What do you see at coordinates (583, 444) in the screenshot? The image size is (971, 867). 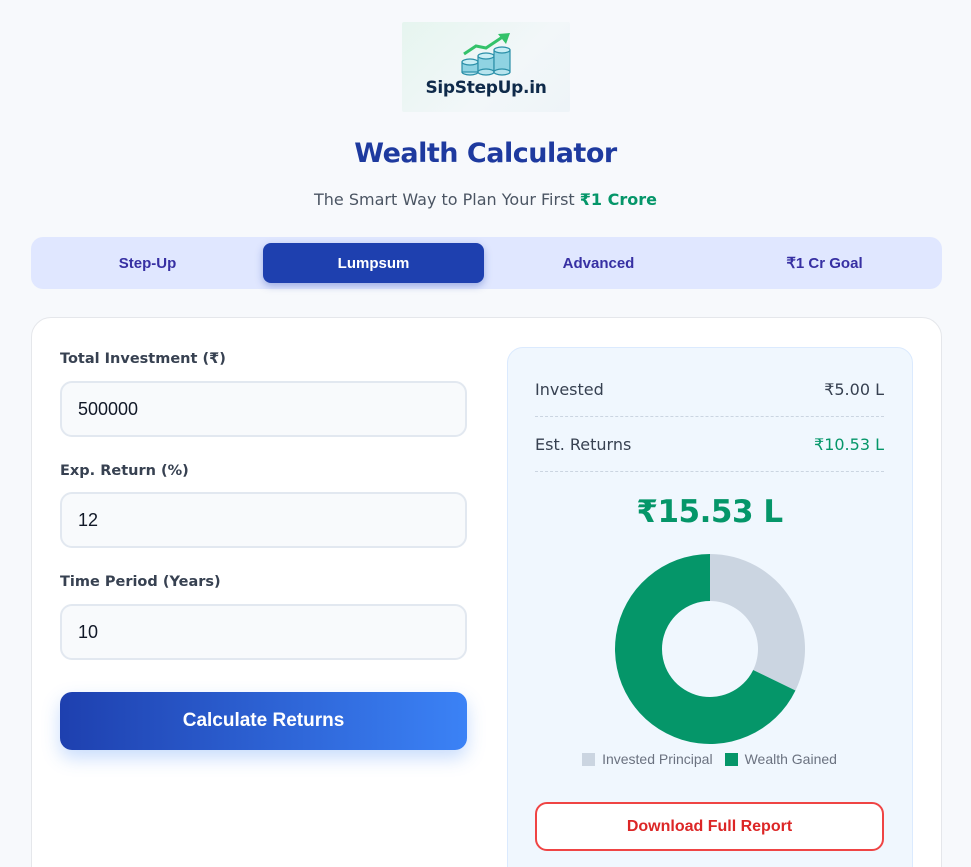 I see `returns-label: Est. Returns` at bounding box center [583, 444].